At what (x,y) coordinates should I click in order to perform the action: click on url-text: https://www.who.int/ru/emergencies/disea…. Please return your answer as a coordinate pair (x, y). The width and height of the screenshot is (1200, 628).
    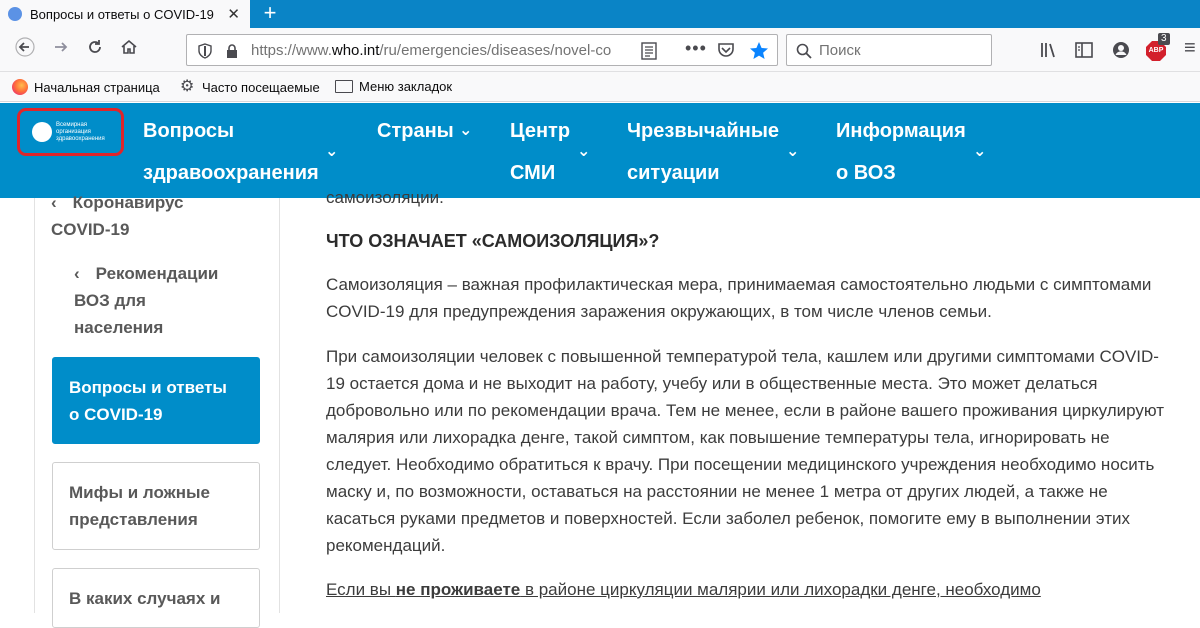
    Looking at the image, I should click on (446, 50).